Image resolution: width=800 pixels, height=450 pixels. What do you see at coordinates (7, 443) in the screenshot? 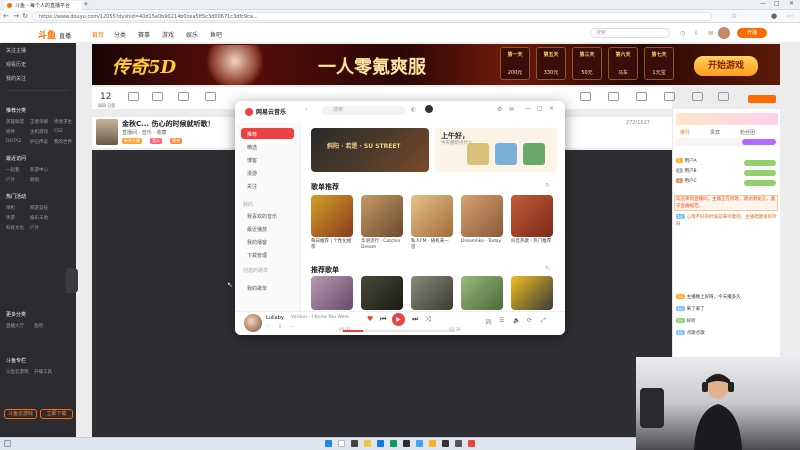
I see `widgets-icon` at bounding box center [7, 443].